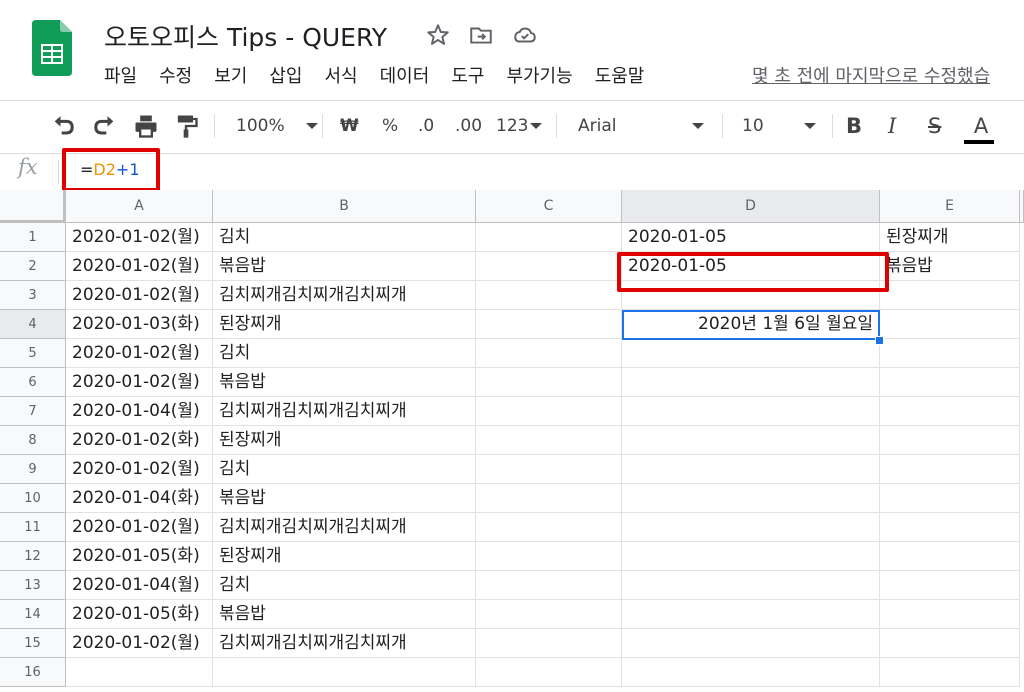 The height and width of the screenshot is (692, 1024). Describe the element at coordinates (854, 126) in the screenshot. I see `bold-button: B` at that location.